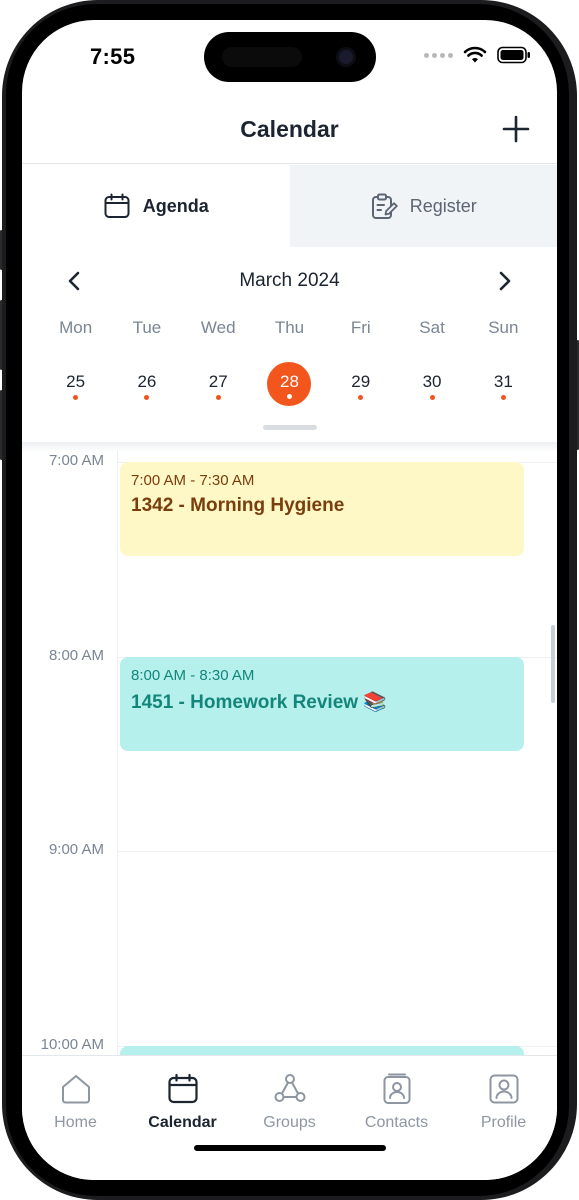  I want to click on hour-label: 10:00 AM, so click(72, 1044).